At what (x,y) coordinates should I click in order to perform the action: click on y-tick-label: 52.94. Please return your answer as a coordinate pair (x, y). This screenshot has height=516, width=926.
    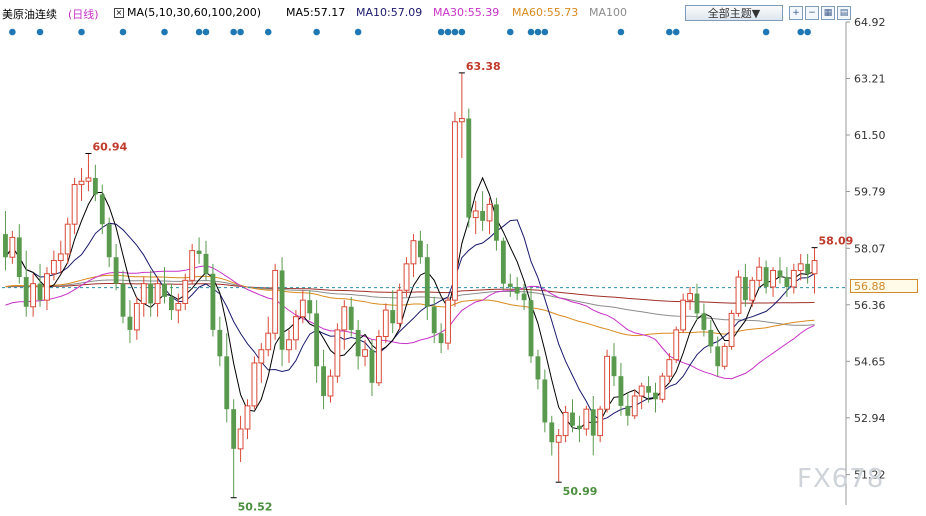
    Looking at the image, I should click on (870, 418).